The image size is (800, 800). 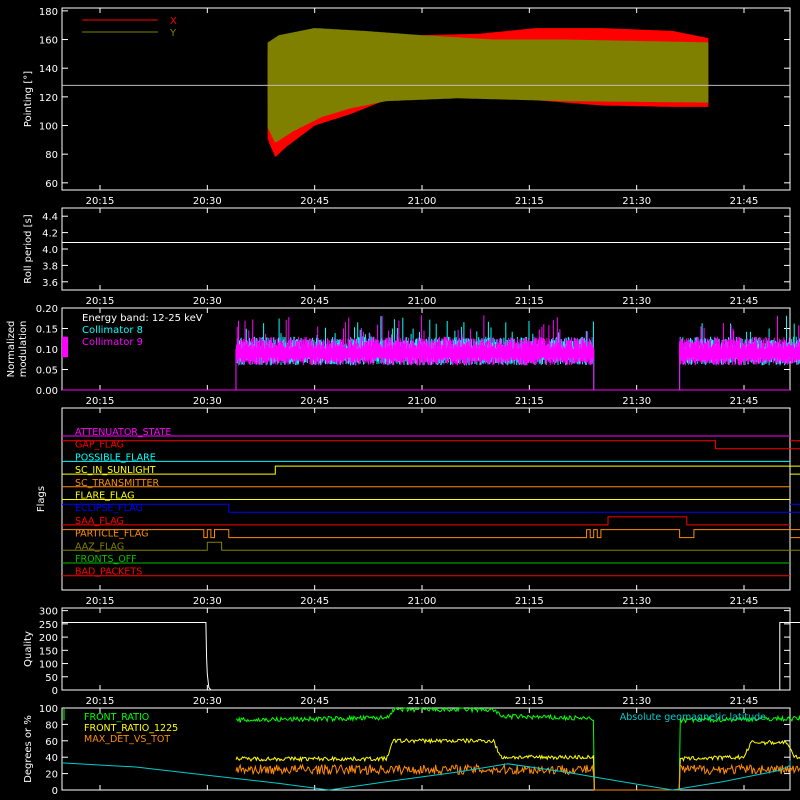 What do you see at coordinates (47, 309) in the screenshot?
I see `y-tick-label: 0.20` at bounding box center [47, 309].